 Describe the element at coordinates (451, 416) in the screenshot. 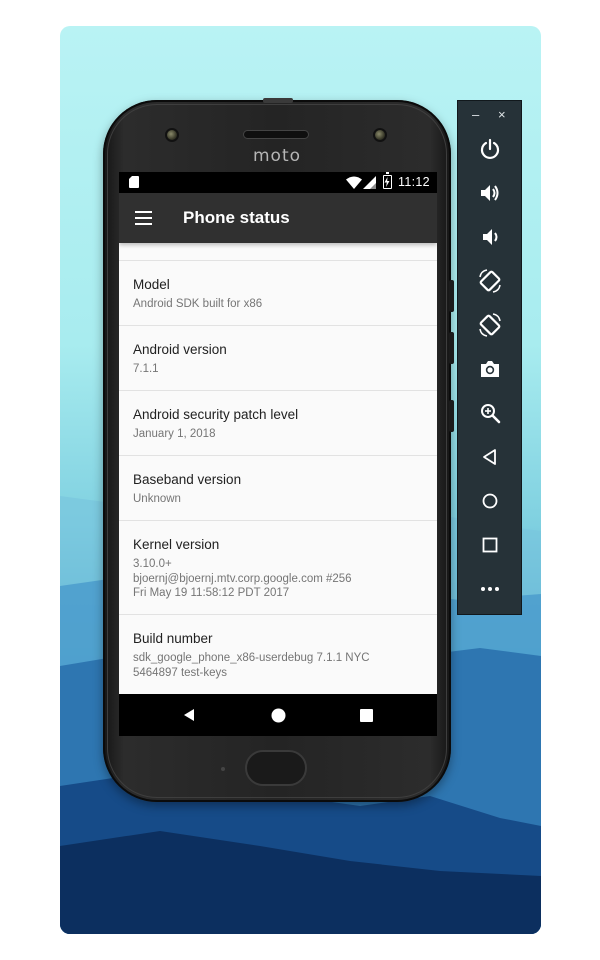

I see `side-button-lower` at that location.